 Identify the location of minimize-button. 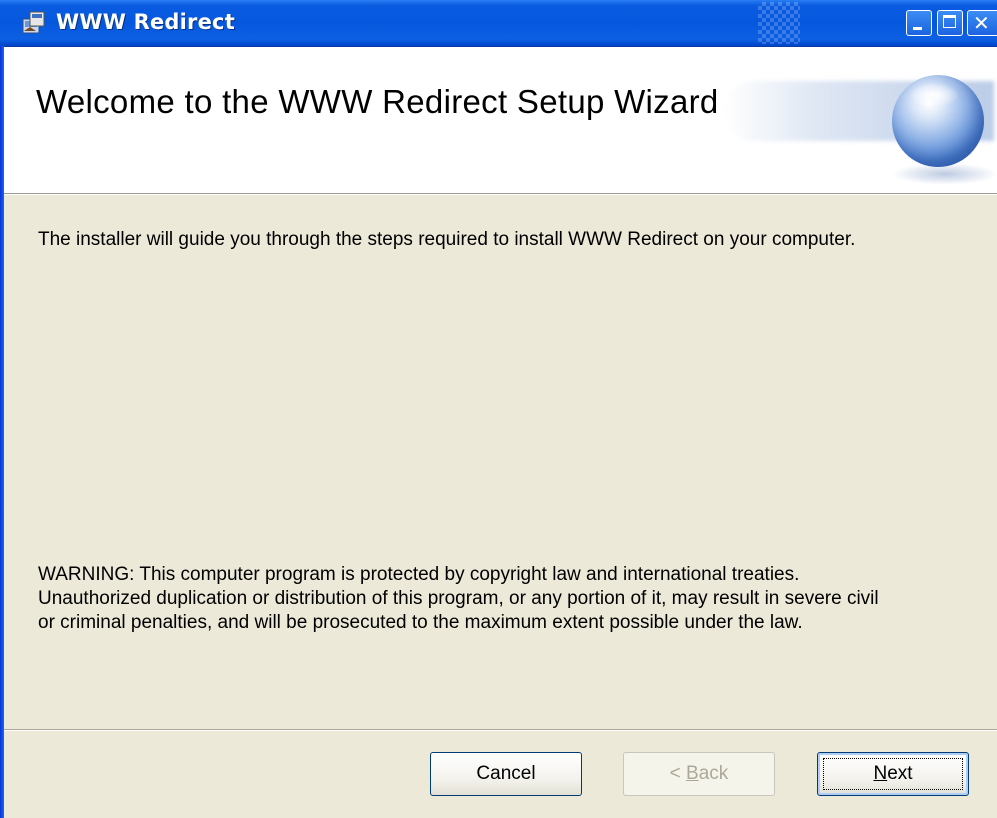
(919, 23).